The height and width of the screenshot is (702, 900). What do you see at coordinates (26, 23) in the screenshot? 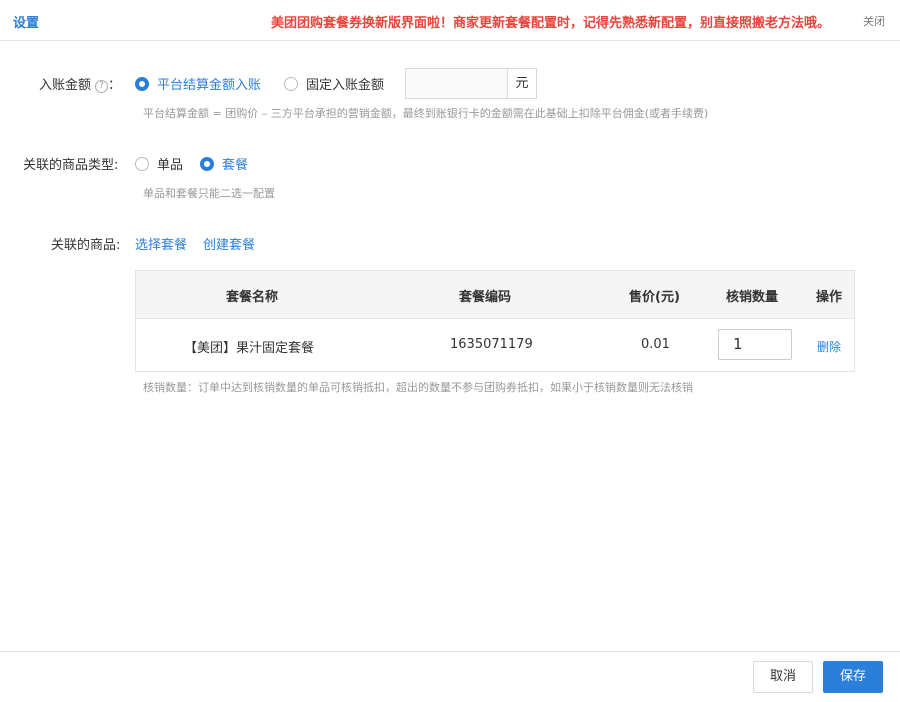
I see `dialog-title: 设置` at bounding box center [26, 23].